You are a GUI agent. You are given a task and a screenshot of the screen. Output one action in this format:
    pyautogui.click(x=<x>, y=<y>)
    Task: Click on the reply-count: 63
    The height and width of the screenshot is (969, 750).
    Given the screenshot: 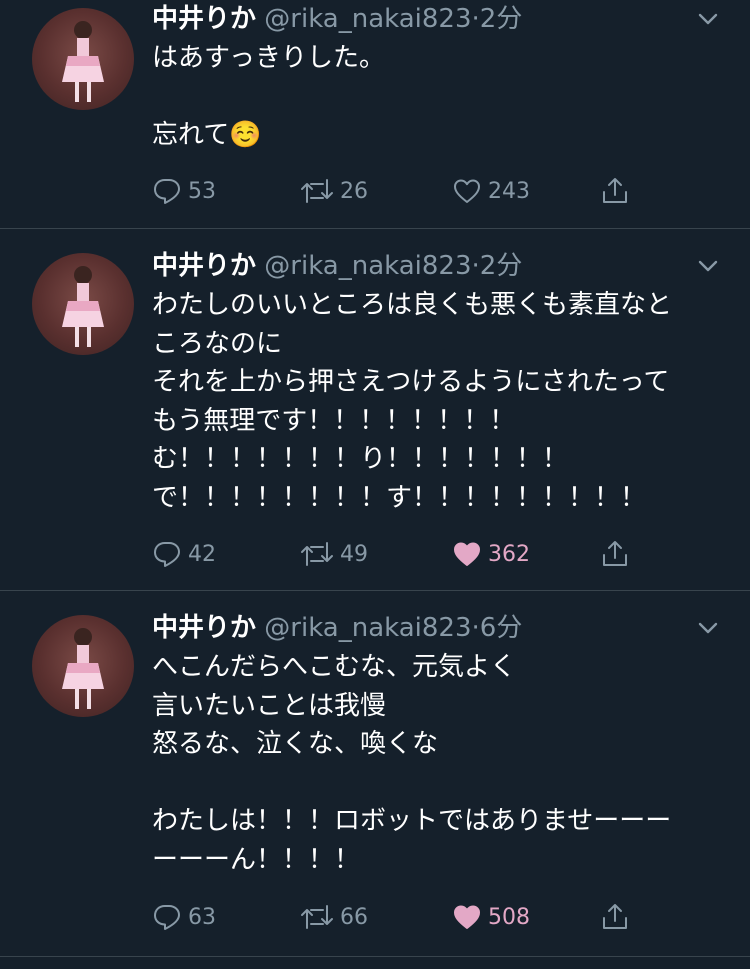 What is the action you would take?
    pyautogui.click(x=202, y=917)
    